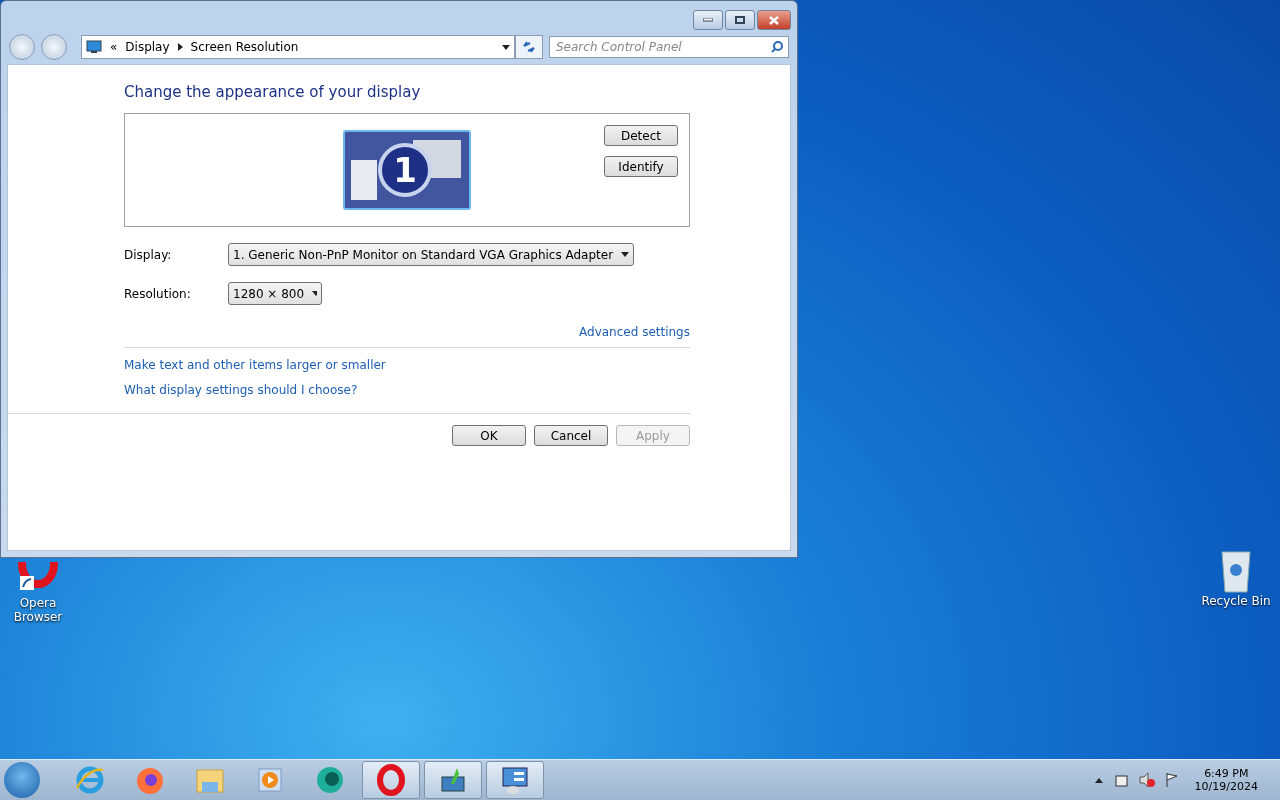 Image resolution: width=1280 pixels, height=800 pixels. I want to click on desktop-icon-label: Opera Browser, so click(38, 610).